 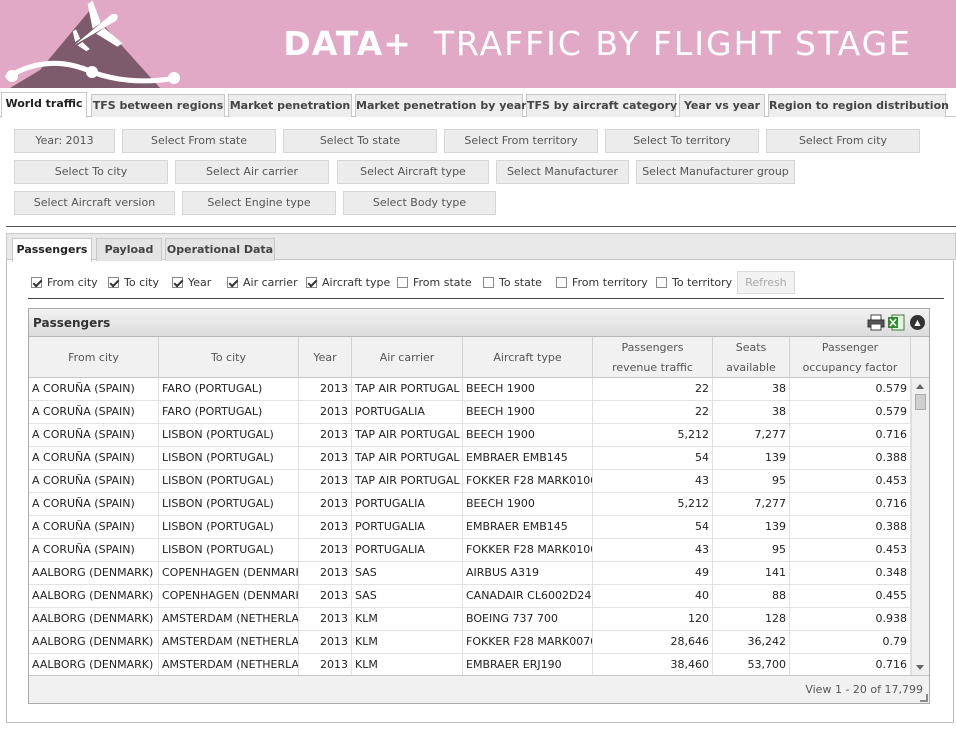 I want to click on year-filter-button: Year: 2013, so click(x=64, y=141).